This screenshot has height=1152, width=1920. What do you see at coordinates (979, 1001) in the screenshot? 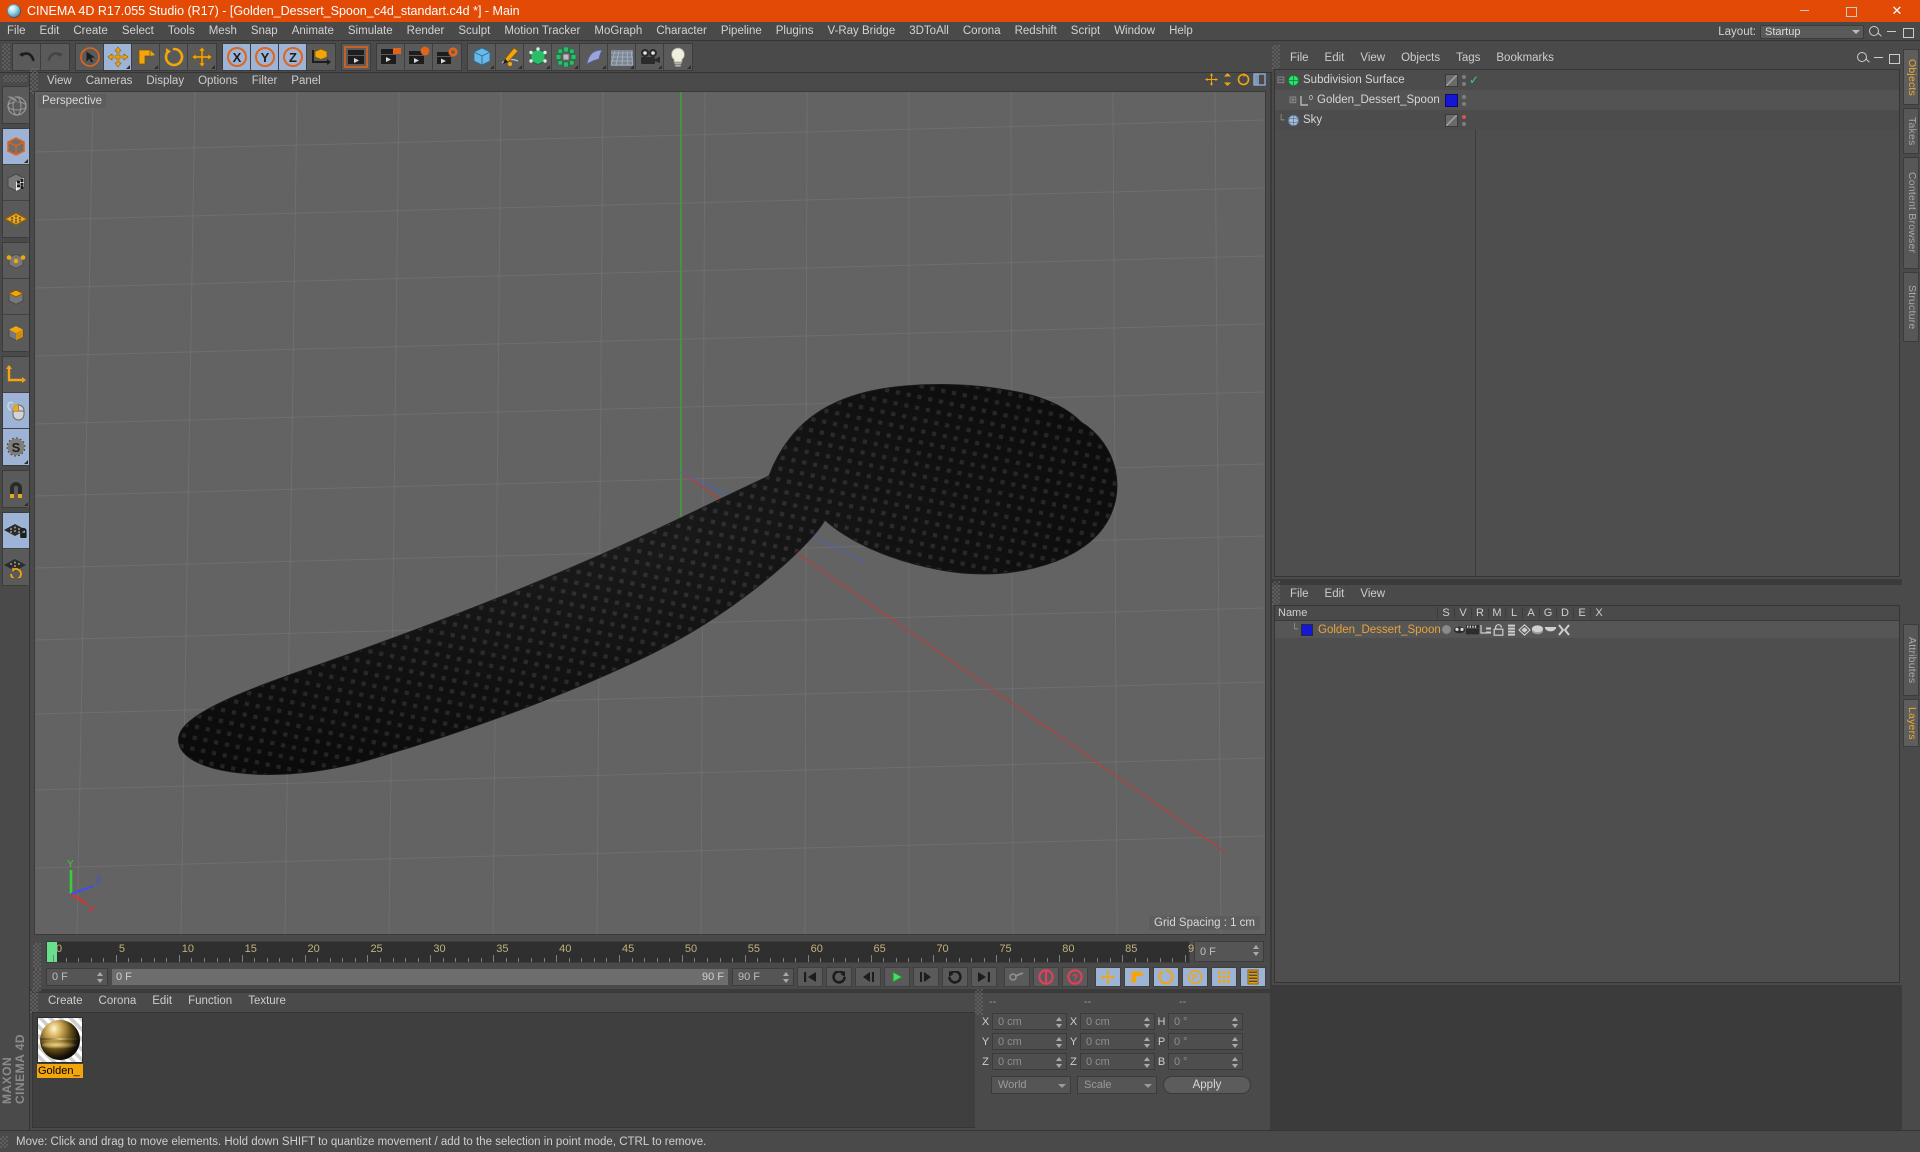
I see `coordinates-grip` at bounding box center [979, 1001].